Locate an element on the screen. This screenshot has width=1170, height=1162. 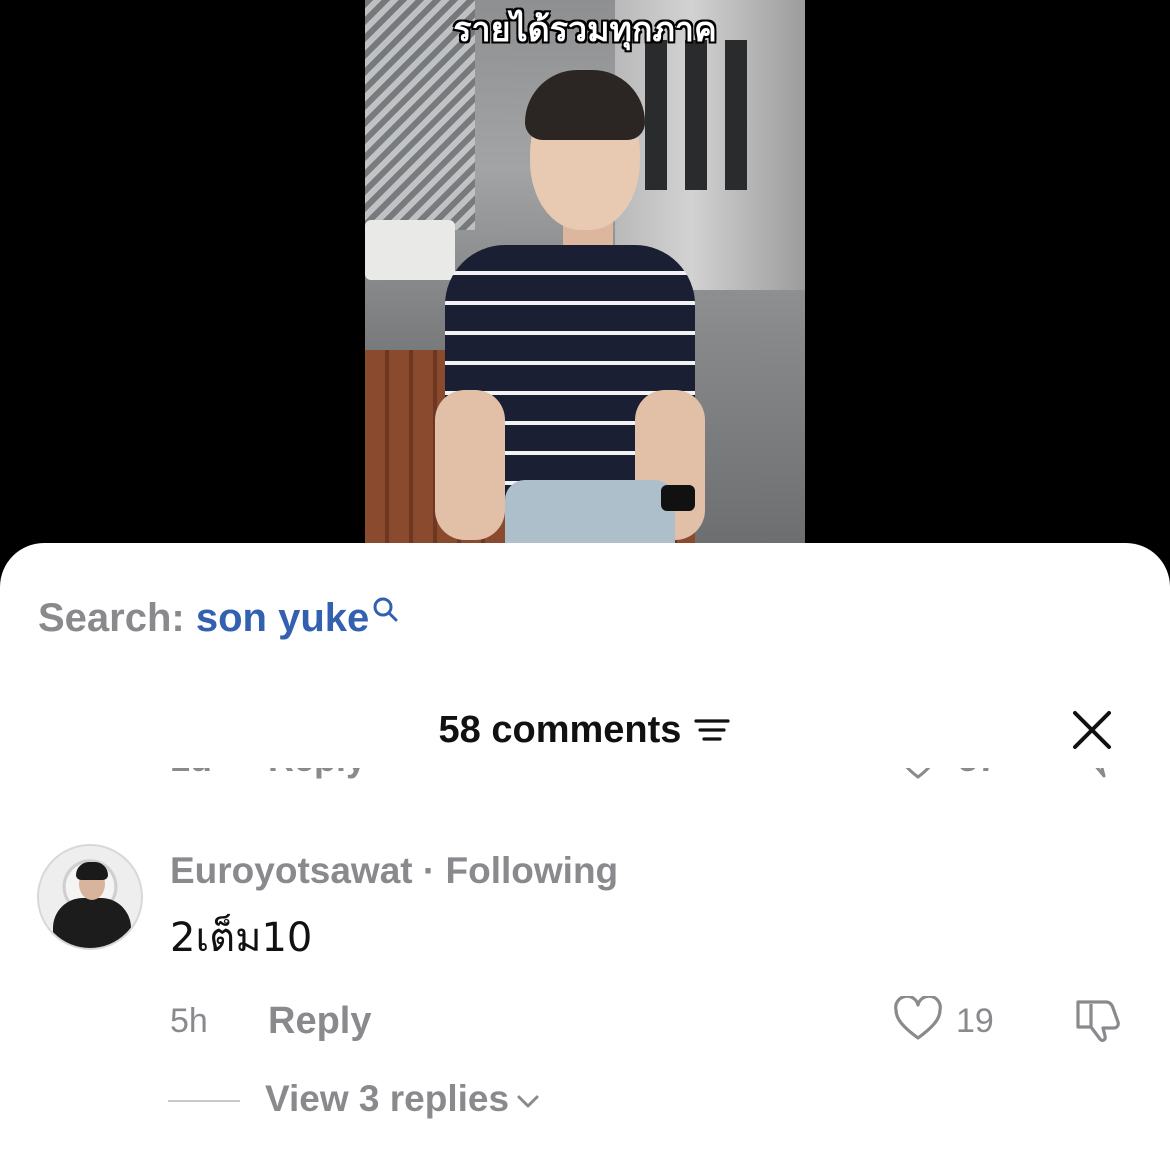
search-suggestion: Search: son yuke is located at coordinates (218, 618).